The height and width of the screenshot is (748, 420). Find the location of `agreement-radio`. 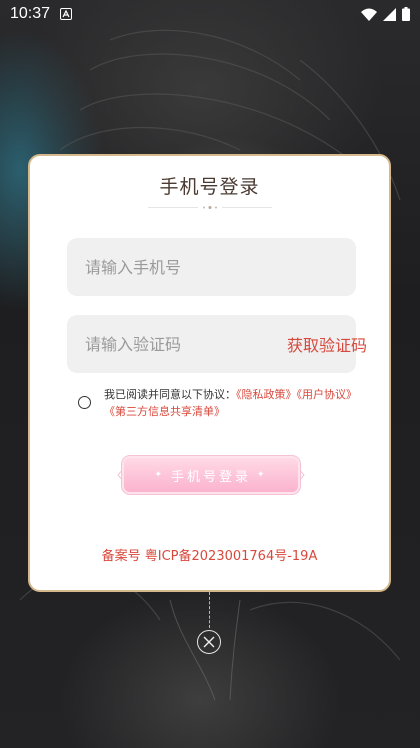

agreement-radio is located at coordinates (84, 402).